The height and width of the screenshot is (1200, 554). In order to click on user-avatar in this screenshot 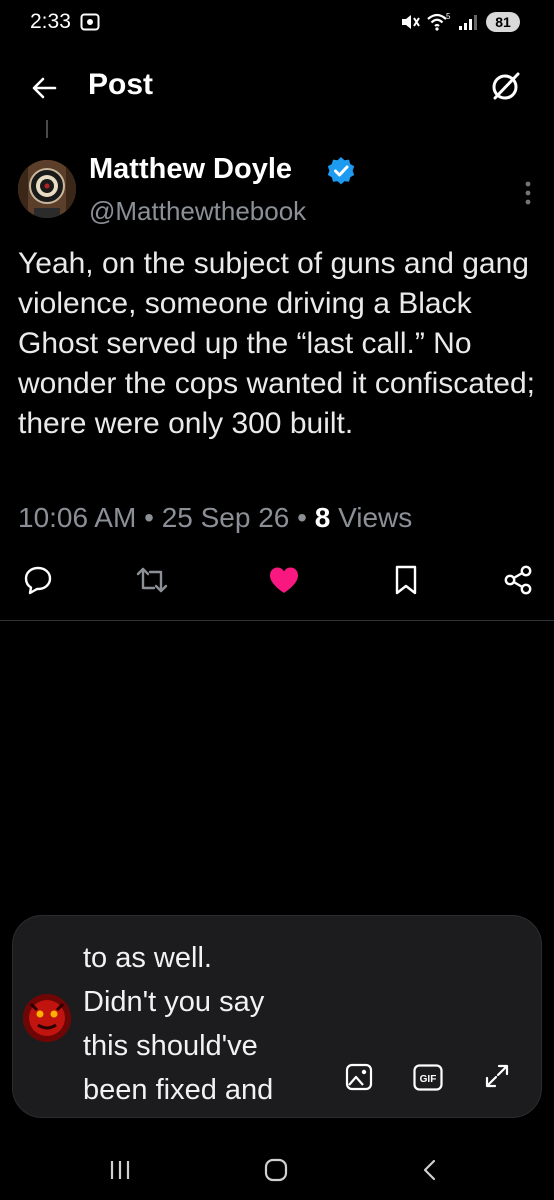, I will do `click(47, 1018)`.